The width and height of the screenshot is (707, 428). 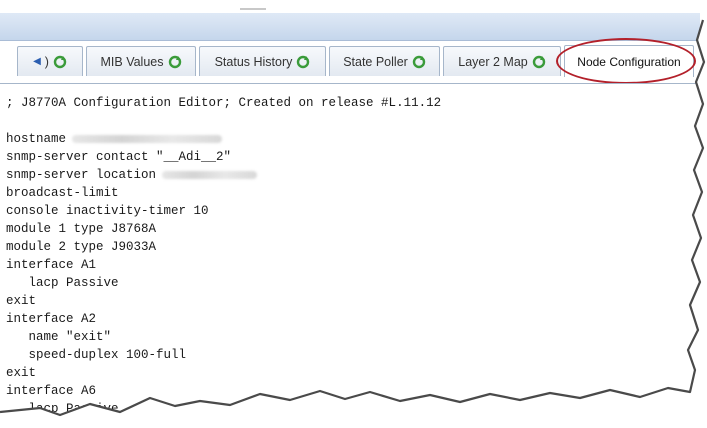 What do you see at coordinates (210, 174) in the screenshot?
I see `redacted-location` at bounding box center [210, 174].